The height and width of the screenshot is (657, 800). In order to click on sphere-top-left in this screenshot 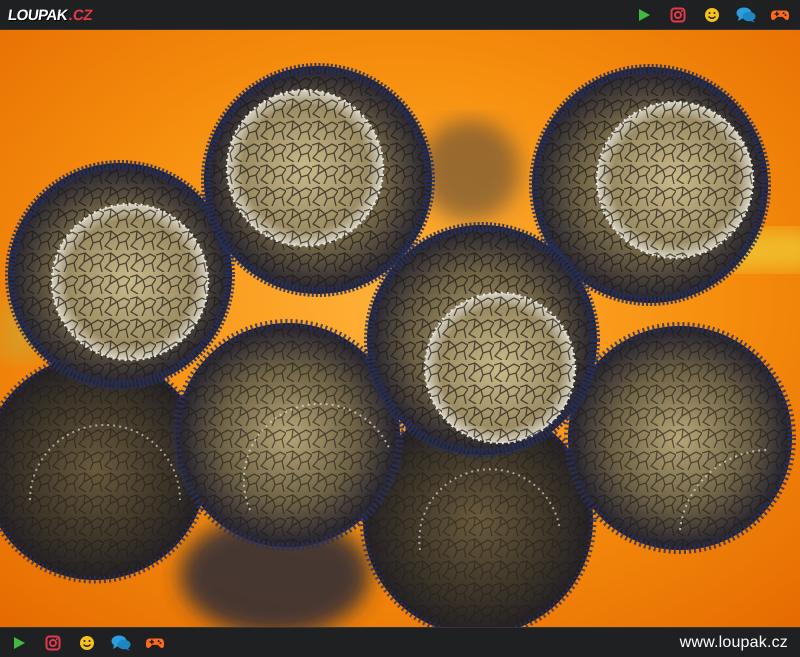, I will do `click(120, 275)`.